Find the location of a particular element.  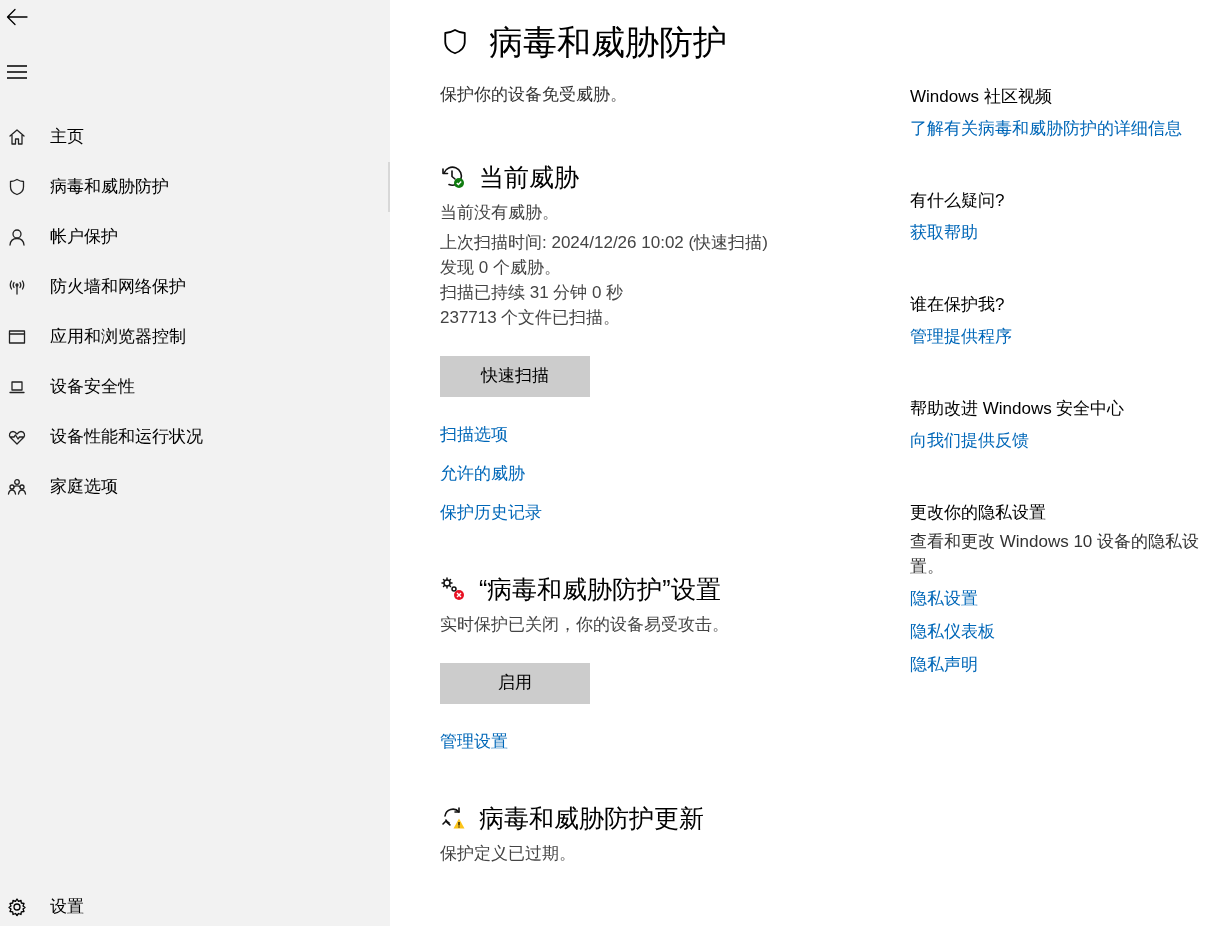

gears-status-icon is located at coordinates (453, 588).